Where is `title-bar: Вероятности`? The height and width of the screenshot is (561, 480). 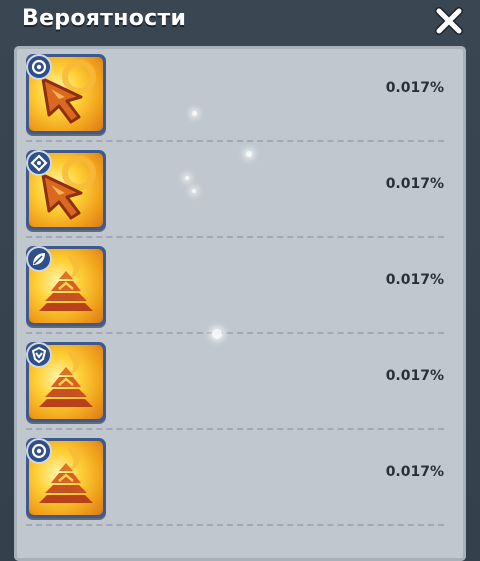
title-bar: Вероятности is located at coordinates (240, 23).